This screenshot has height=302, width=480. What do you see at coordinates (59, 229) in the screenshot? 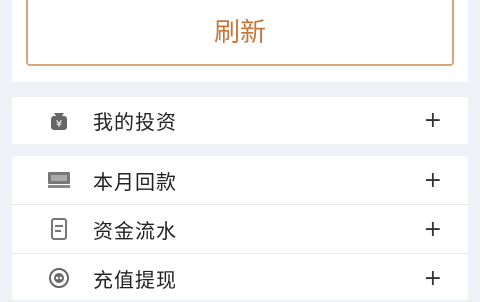
I see `document-icon` at bounding box center [59, 229].